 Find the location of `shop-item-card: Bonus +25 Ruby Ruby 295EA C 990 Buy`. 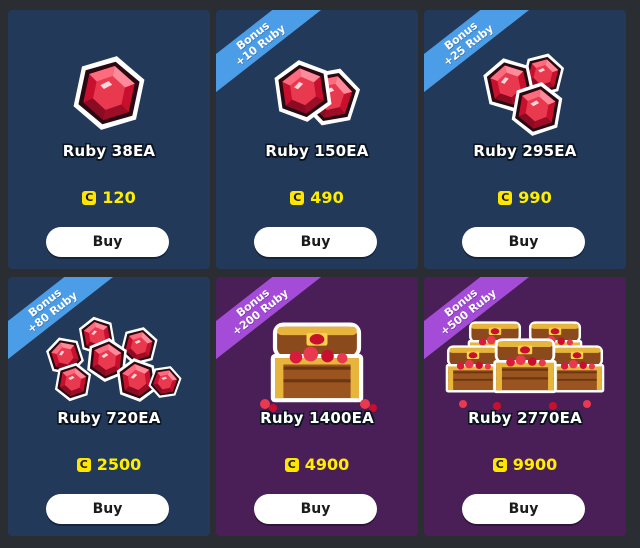

shop-item-card: Bonus +25 Ruby Ruby 295EA C 990 Buy is located at coordinates (525, 139).